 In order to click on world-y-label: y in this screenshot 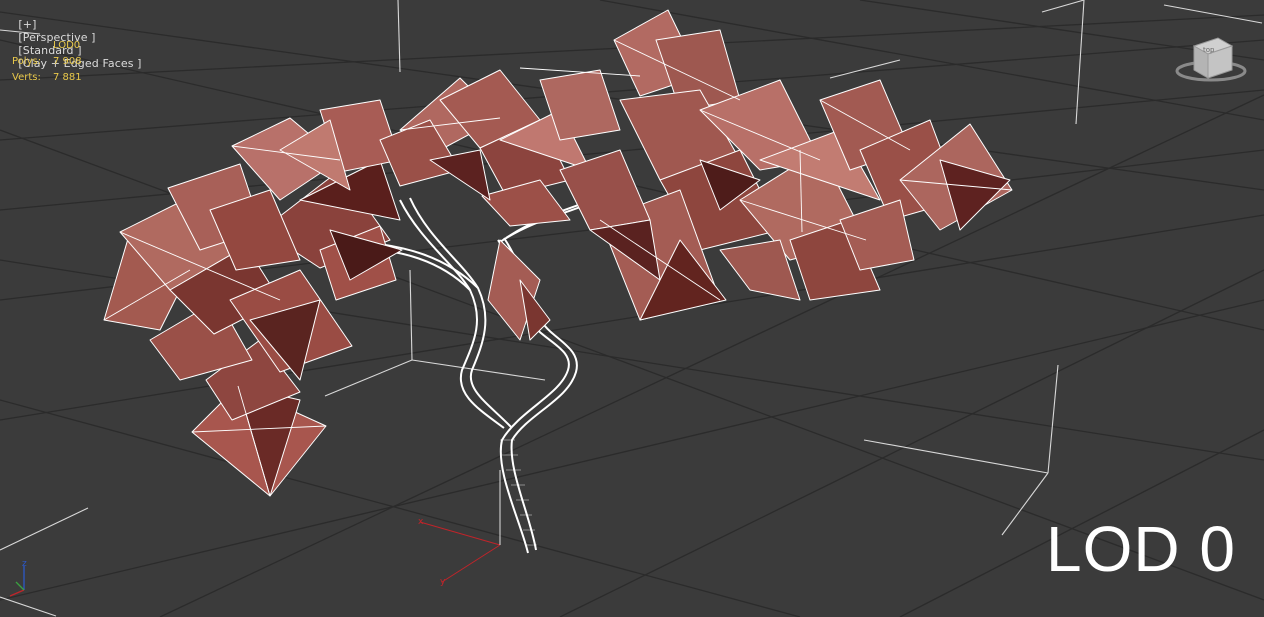, I will do `click(443, 582)`.